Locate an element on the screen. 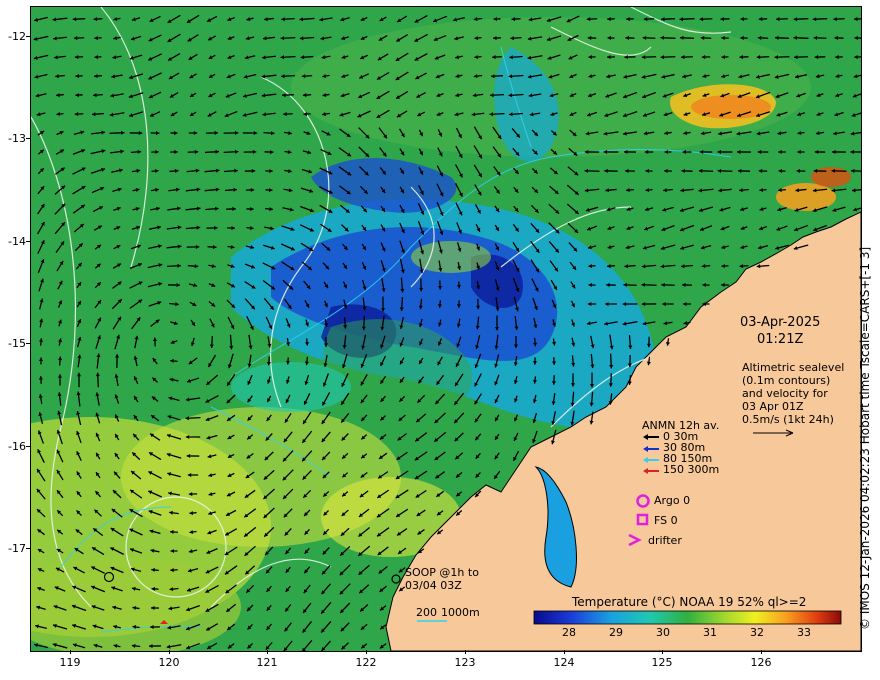 This screenshot has height=680, width=880. lon-tick: 122 is located at coordinates (366, 662).